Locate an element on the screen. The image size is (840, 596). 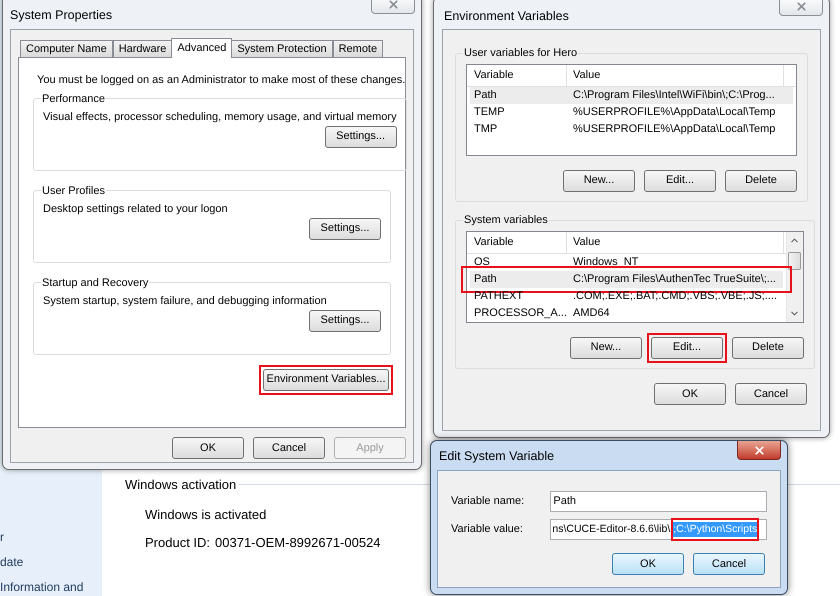
group-title: User Profiles is located at coordinates (73, 191).